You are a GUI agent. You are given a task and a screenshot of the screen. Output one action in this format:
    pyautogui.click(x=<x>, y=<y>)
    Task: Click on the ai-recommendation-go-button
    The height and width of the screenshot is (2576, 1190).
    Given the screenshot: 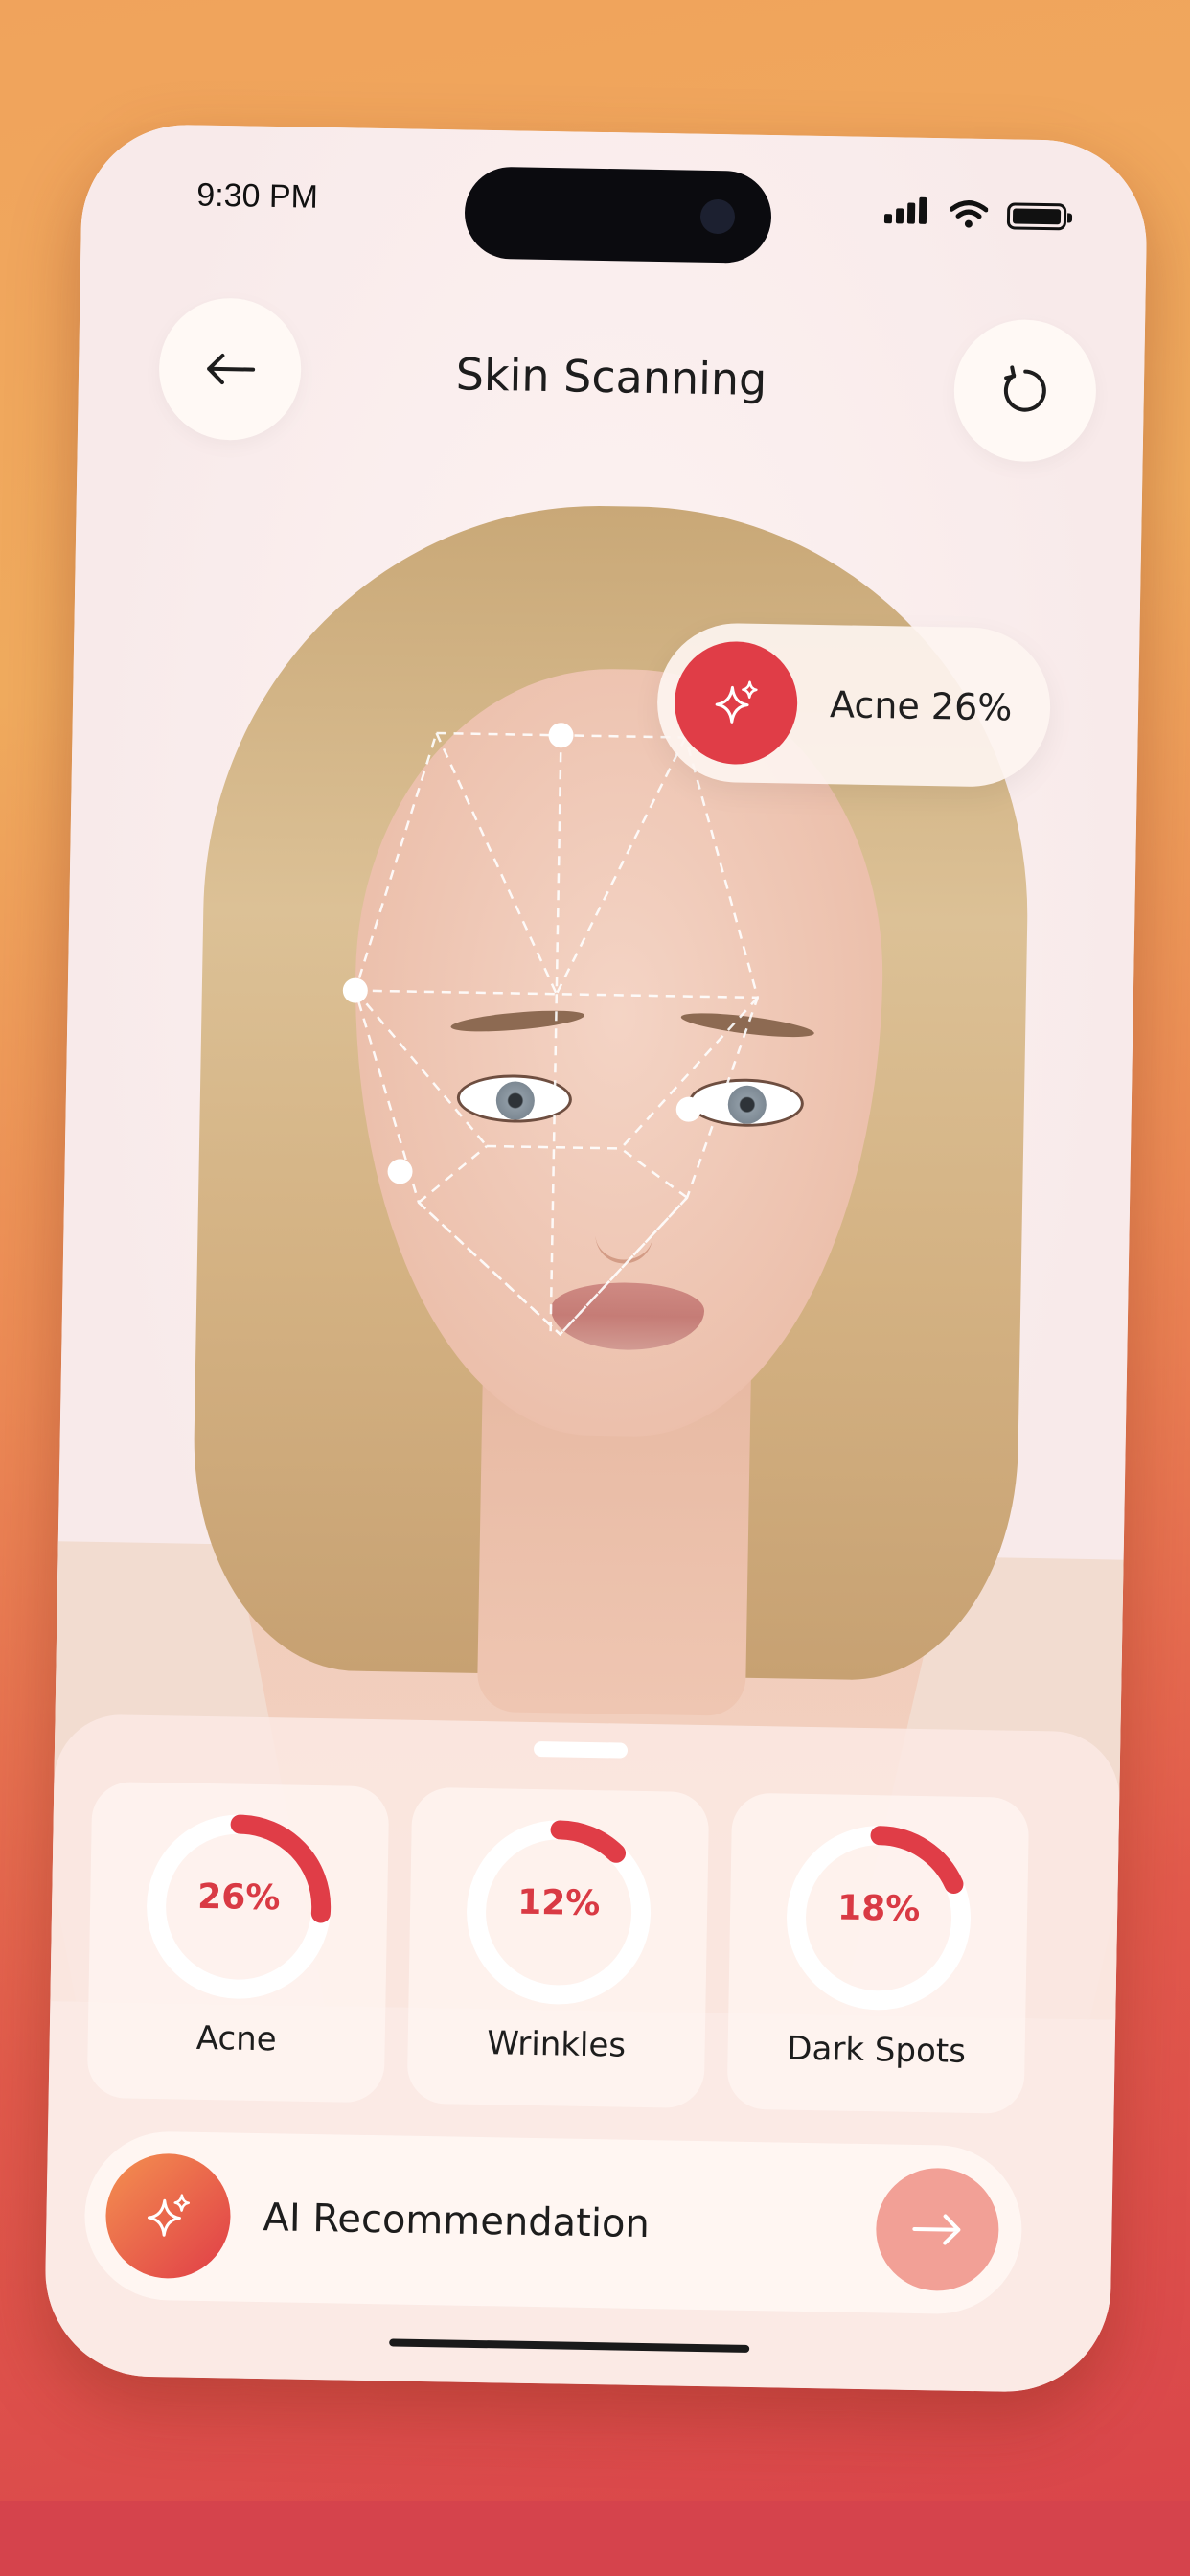 What is the action you would take?
    pyautogui.click(x=937, y=2229)
    